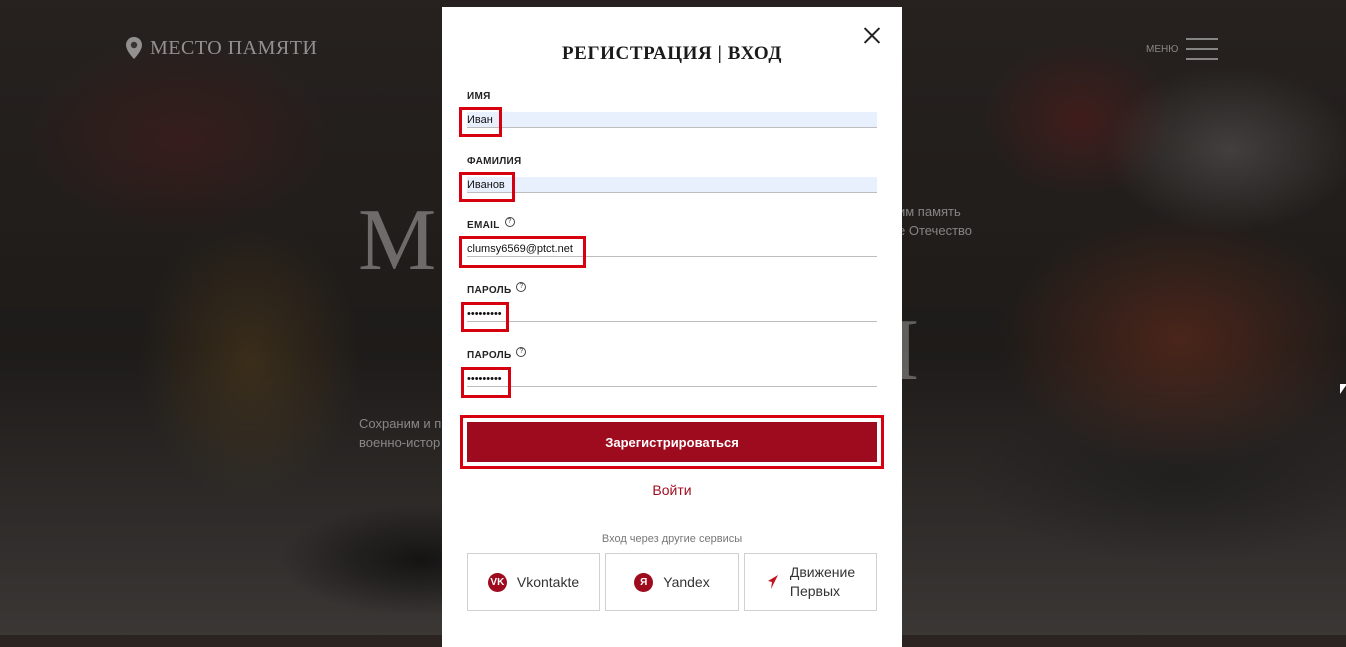 The height and width of the screenshot is (647, 1346). Describe the element at coordinates (672, 353) in the screenshot. I see `password-confirm-label: ПАРОЛЬ ?` at that location.